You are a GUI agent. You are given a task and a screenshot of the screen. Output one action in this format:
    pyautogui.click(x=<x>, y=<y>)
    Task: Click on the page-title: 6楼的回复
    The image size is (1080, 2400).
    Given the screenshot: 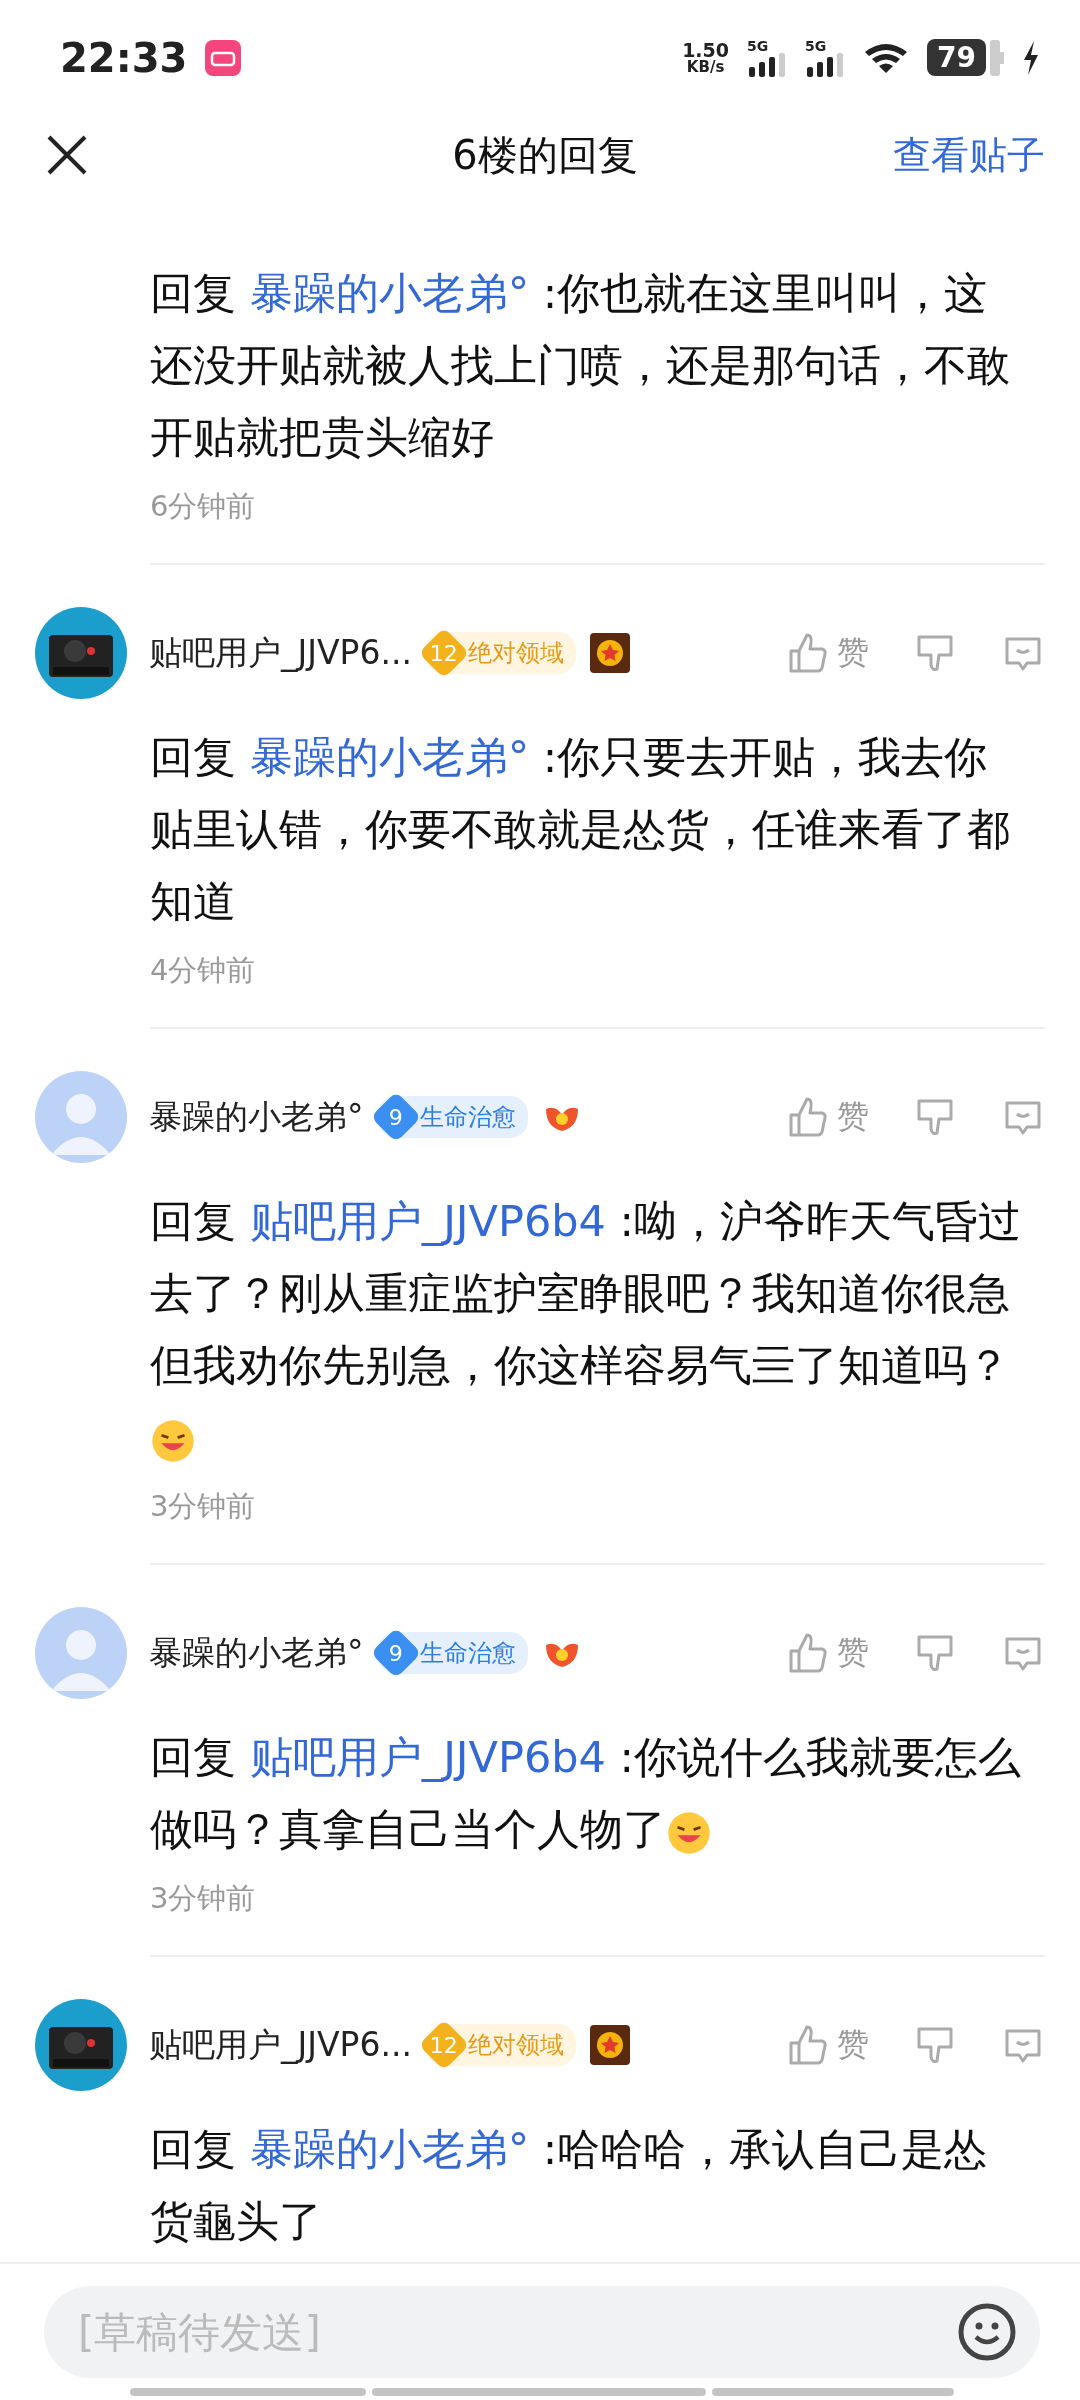 What is the action you would take?
    pyautogui.click(x=545, y=155)
    